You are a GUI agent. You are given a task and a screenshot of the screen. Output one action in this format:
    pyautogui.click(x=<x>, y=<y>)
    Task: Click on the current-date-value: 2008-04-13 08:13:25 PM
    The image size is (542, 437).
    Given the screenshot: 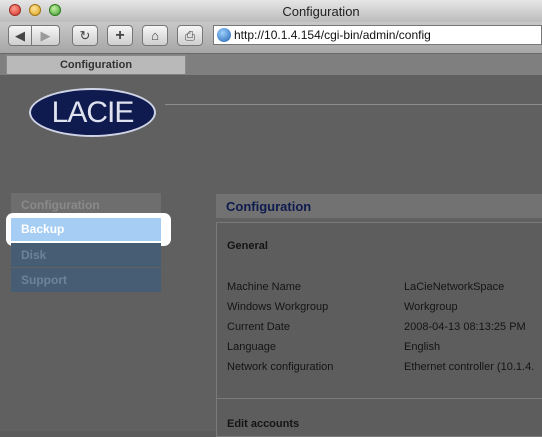 What is the action you would take?
    pyautogui.click(x=465, y=327)
    